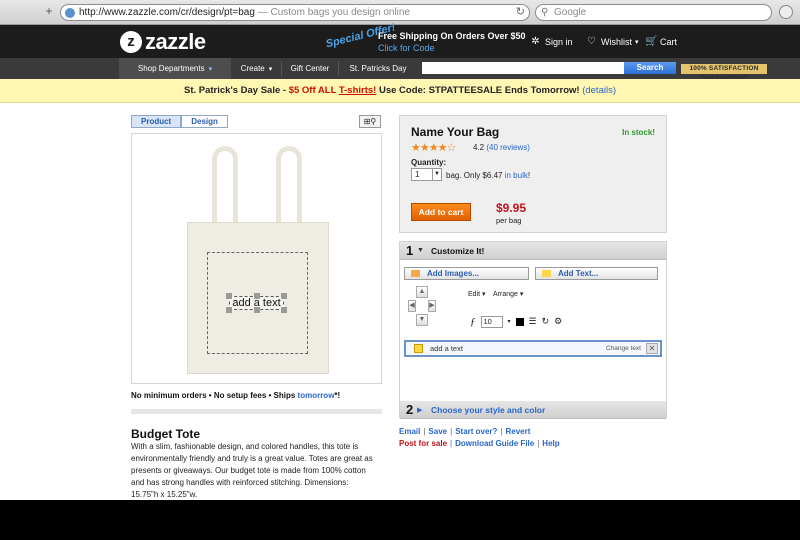 The width and height of the screenshot is (800, 540). What do you see at coordinates (156, 121) in the screenshot?
I see `tab-product: Product` at bounding box center [156, 121].